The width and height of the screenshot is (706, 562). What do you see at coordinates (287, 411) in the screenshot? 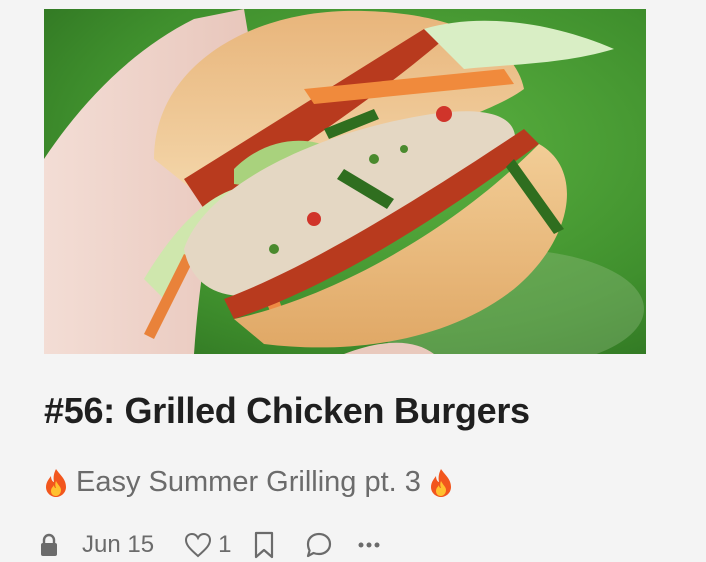
I see `post-title: #56: Grilled Chicken Burgers` at bounding box center [287, 411].